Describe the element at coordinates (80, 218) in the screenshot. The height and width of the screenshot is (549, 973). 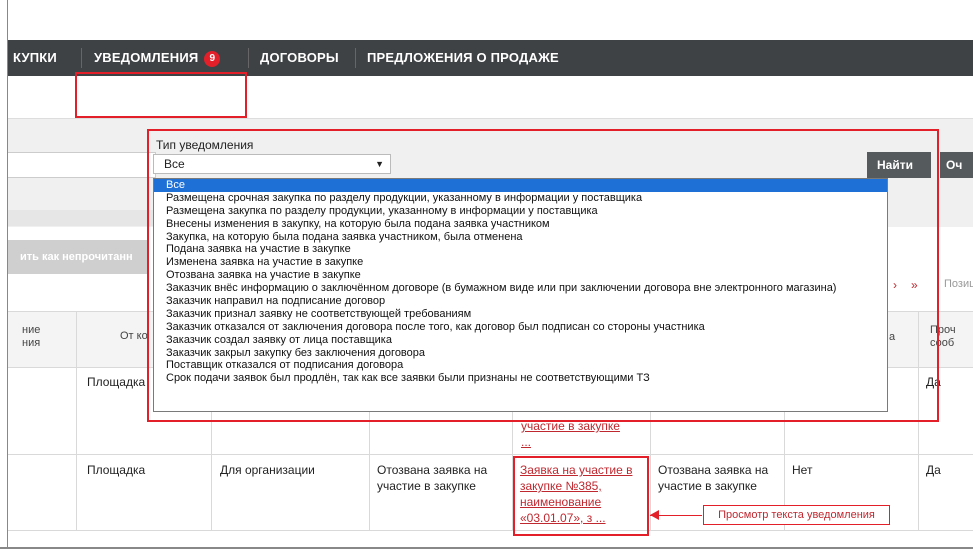
I see `filter-strip` at that location.